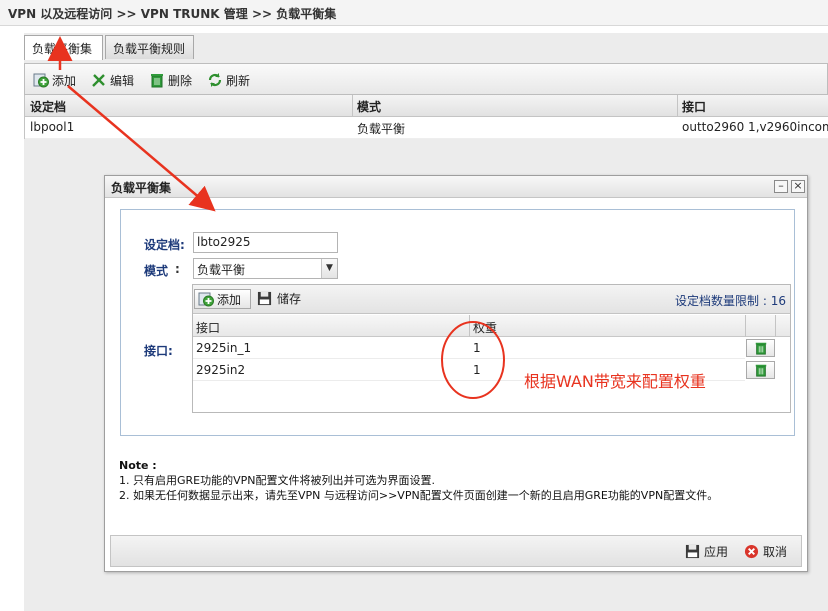 The image size is (828, 611). I want to click on refresh-label: 刷新, so click(238, 80).